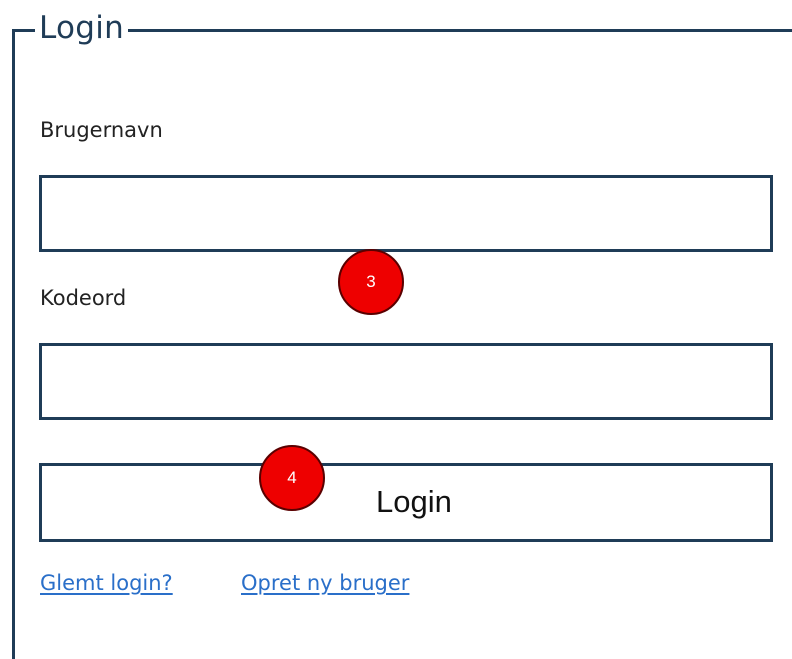 This screenshot has height=659, width=792. Describe the element at coordinates (402, 30) in the screenshot. I see `form-border-top` at that location.